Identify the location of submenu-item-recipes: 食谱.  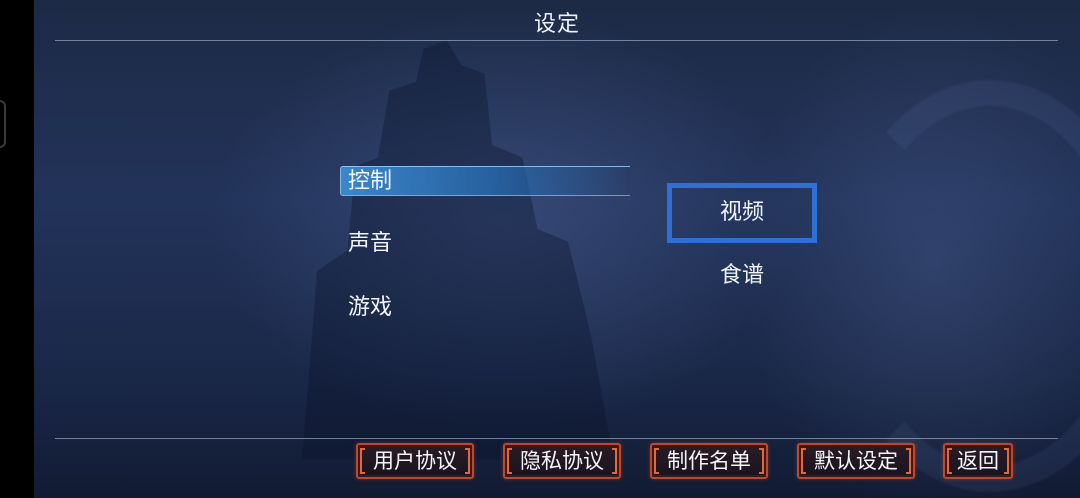
(742, 276).